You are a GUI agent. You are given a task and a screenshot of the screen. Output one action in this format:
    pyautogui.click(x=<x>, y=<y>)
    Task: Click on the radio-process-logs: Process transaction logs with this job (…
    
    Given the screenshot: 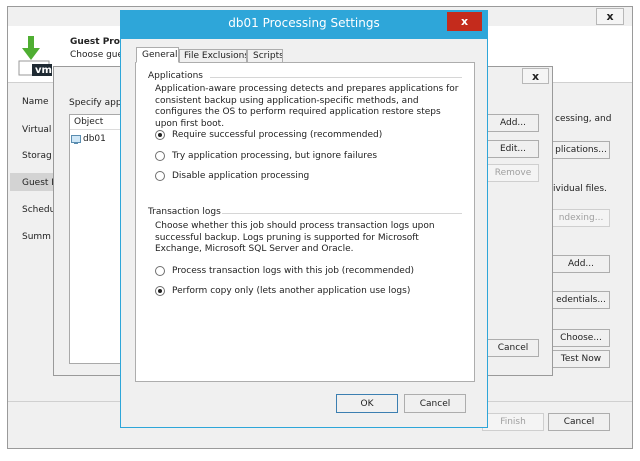 What is the action you would take?
    pyautogui.click(x=284, y=271)
    